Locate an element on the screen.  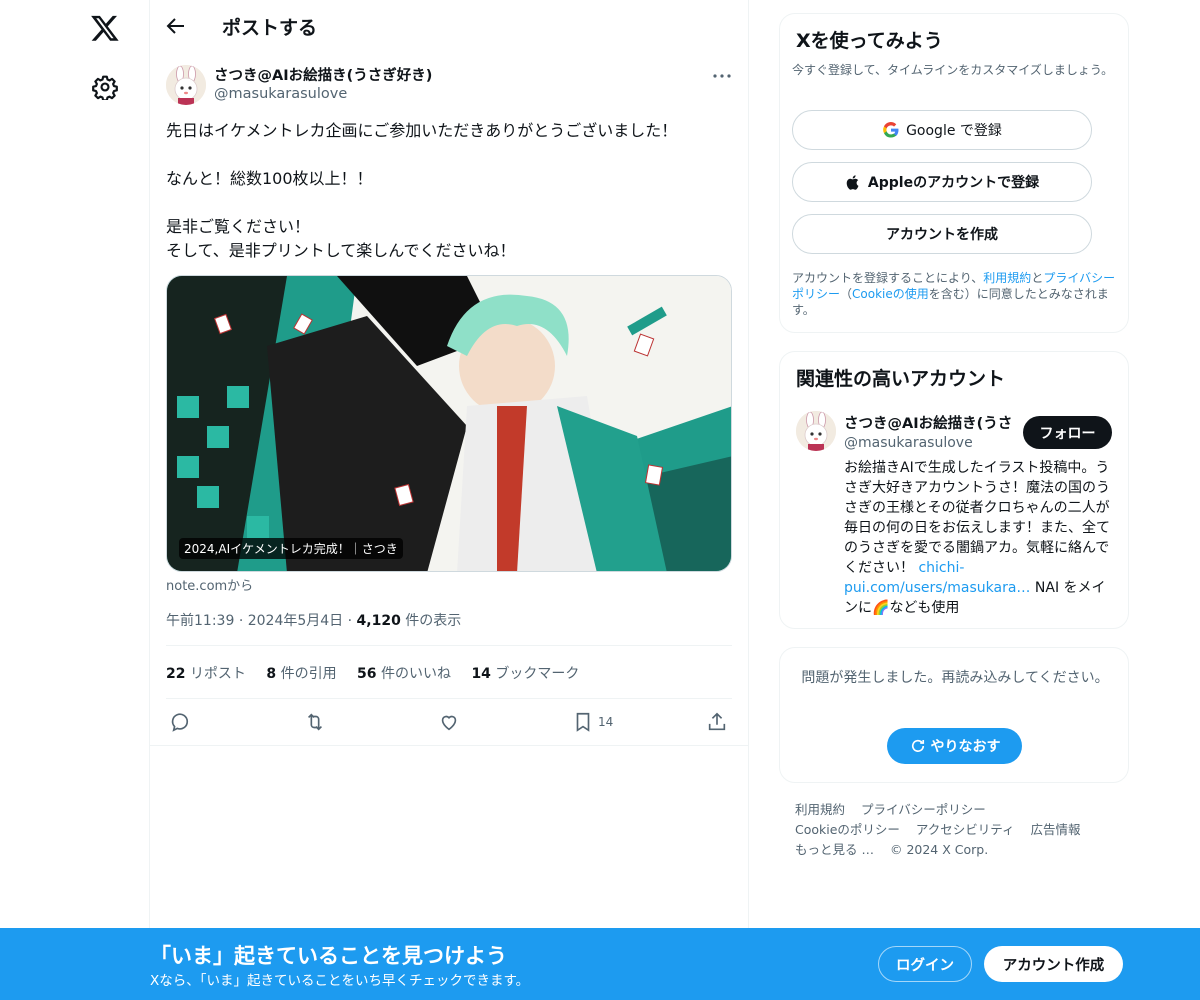
stat-count: 14 is located at coordinates (481, 674).